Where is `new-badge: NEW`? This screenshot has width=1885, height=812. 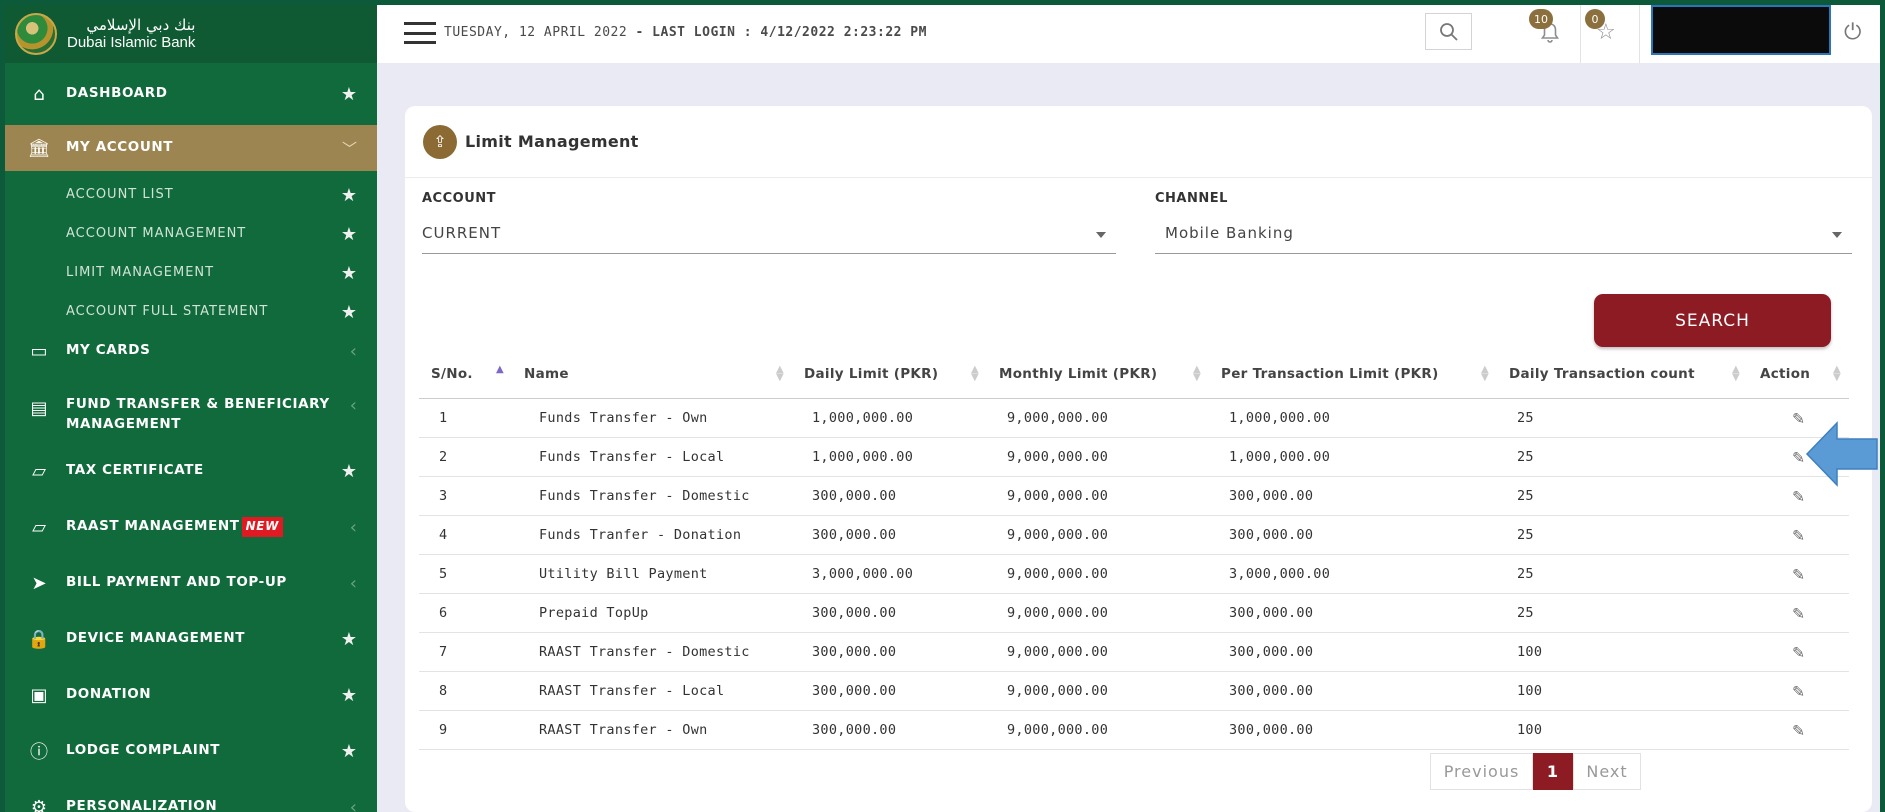
new-badge: NEW is located at coordinates (262, 527).